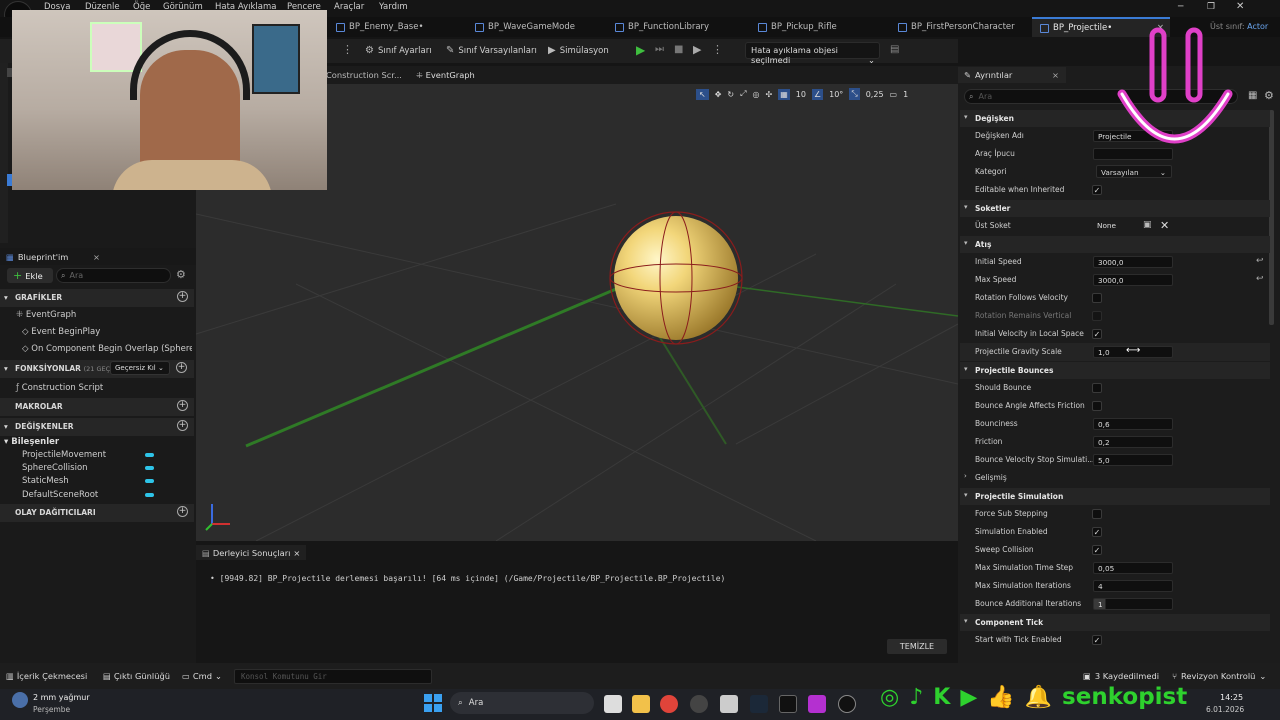 Image resolution: width=1280 pixels, height=720 pixels. What do you see at coordinates (61, 332) in the screenshot?
I see `list-item-event-beginplay: ◇ Event BeginPlay` at bounding box center [61, 332].